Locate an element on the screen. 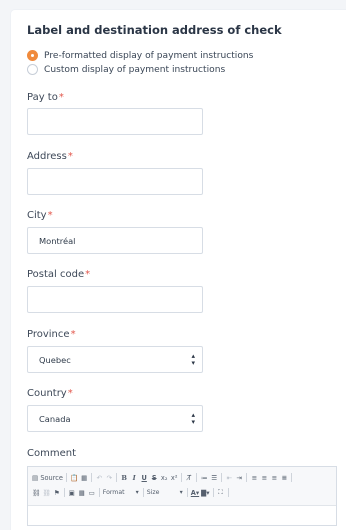  radio-custom-label: Custom display of payment instructions is located at coordinates (135, 69).